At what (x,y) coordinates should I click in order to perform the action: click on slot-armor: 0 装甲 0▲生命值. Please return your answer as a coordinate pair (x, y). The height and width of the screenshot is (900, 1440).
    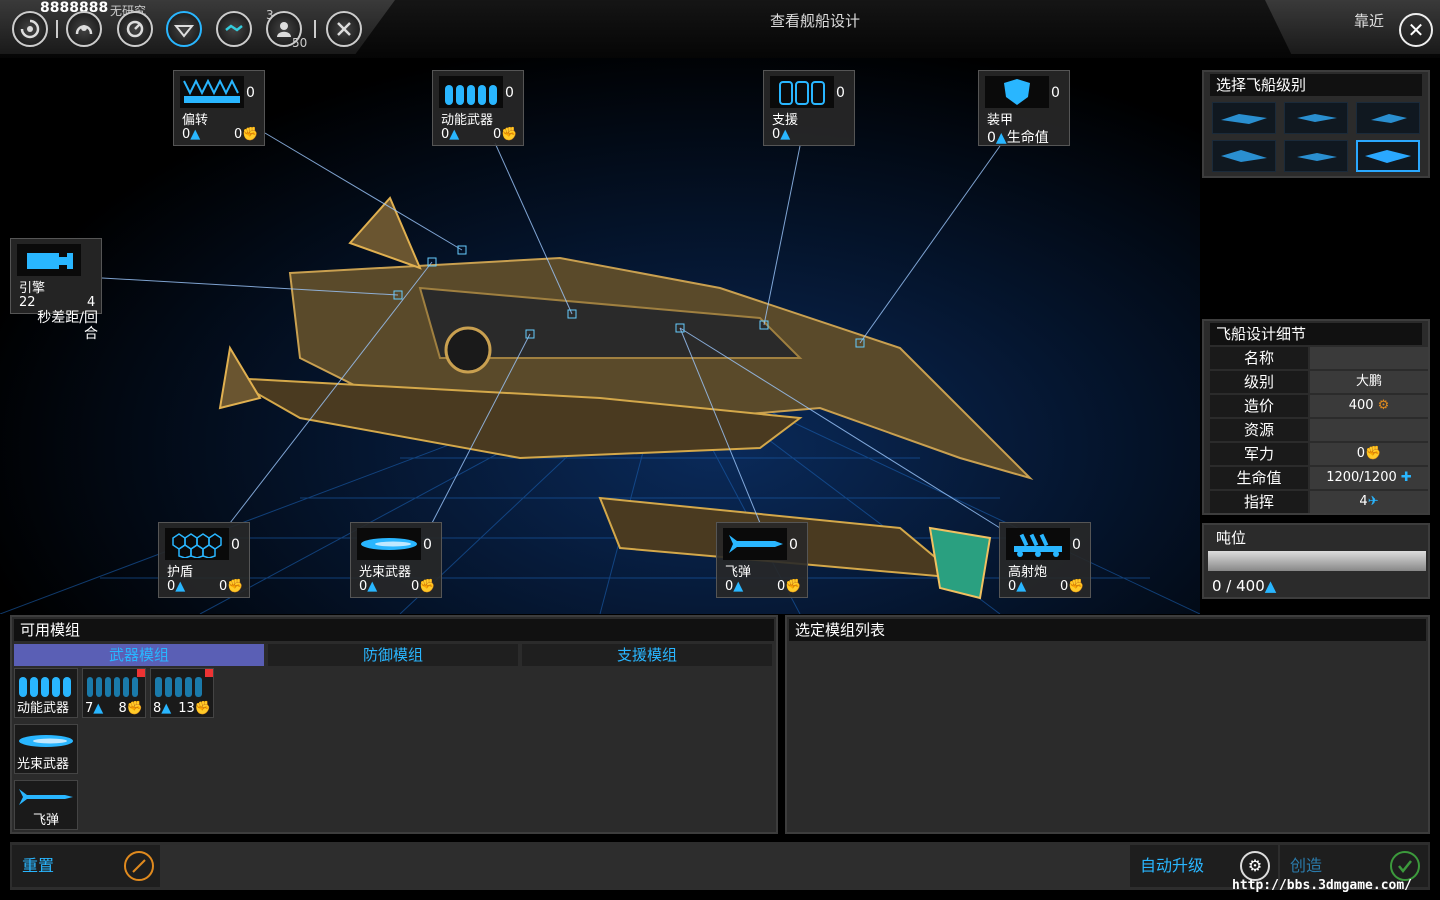
    Looking at the image, I should click on (1024, 108).